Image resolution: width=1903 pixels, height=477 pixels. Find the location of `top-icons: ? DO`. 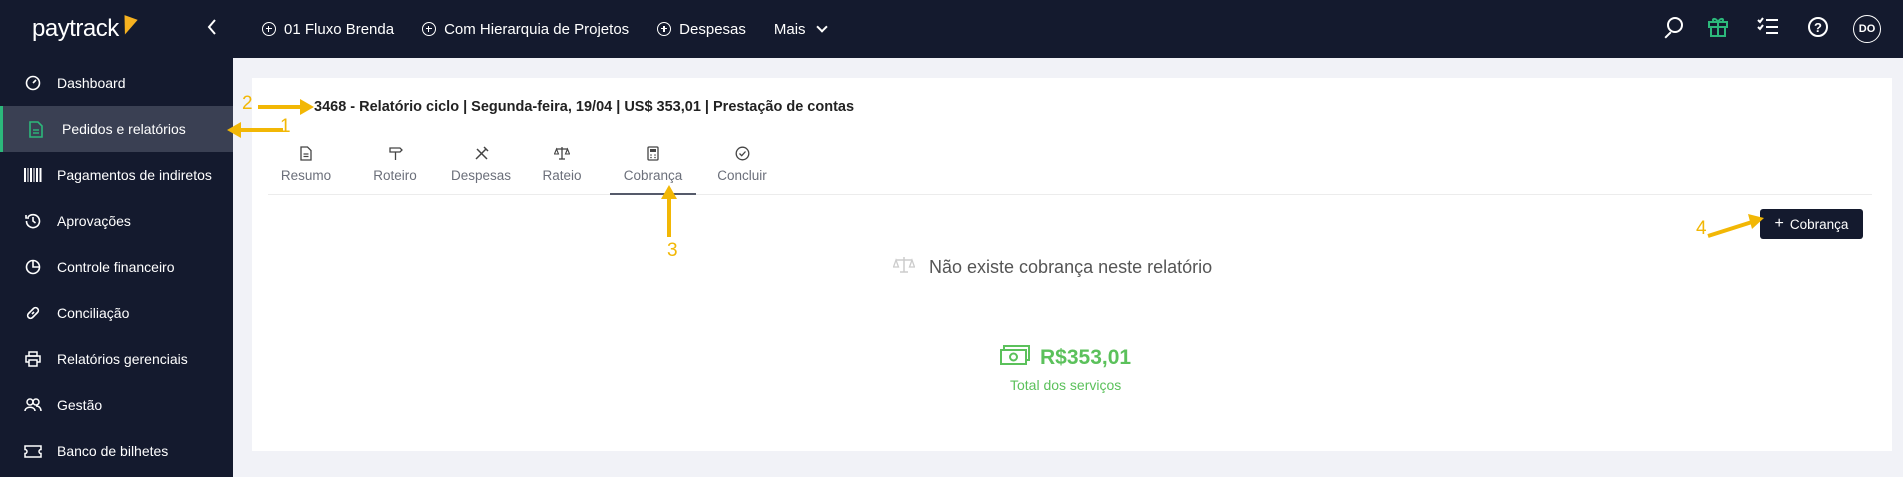

top-icons: ? DO is located at coordinates (1773, 29).